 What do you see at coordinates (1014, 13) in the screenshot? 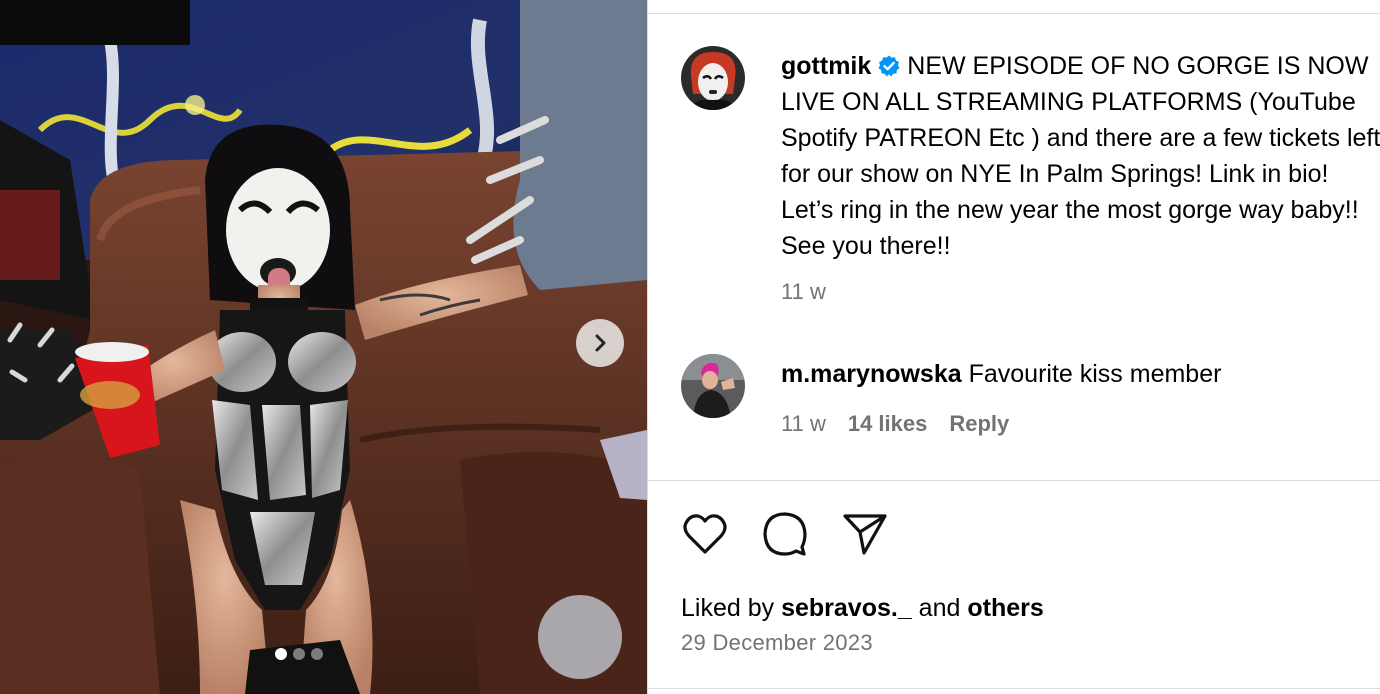
I see `top-divider` at bounding box center [1014, 13].